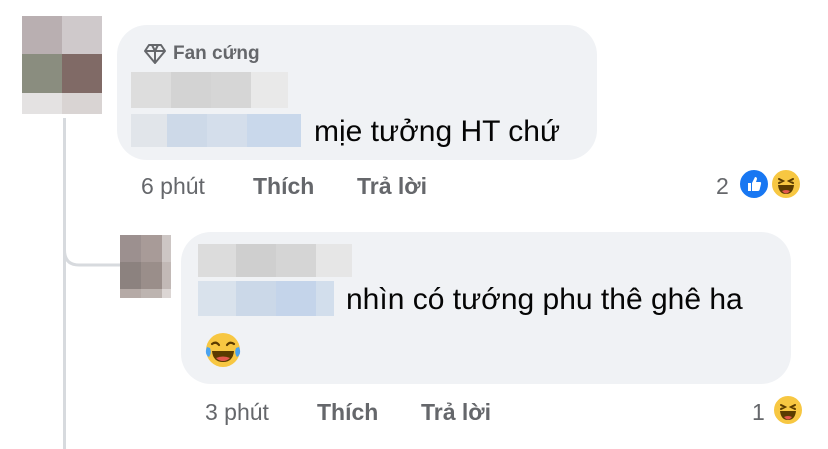 The image size is (828, 449). What do you see at coordinates (347, 412) in the screenshot?
I see `reply-like-button: Thích` at bounding box center [347, 412].